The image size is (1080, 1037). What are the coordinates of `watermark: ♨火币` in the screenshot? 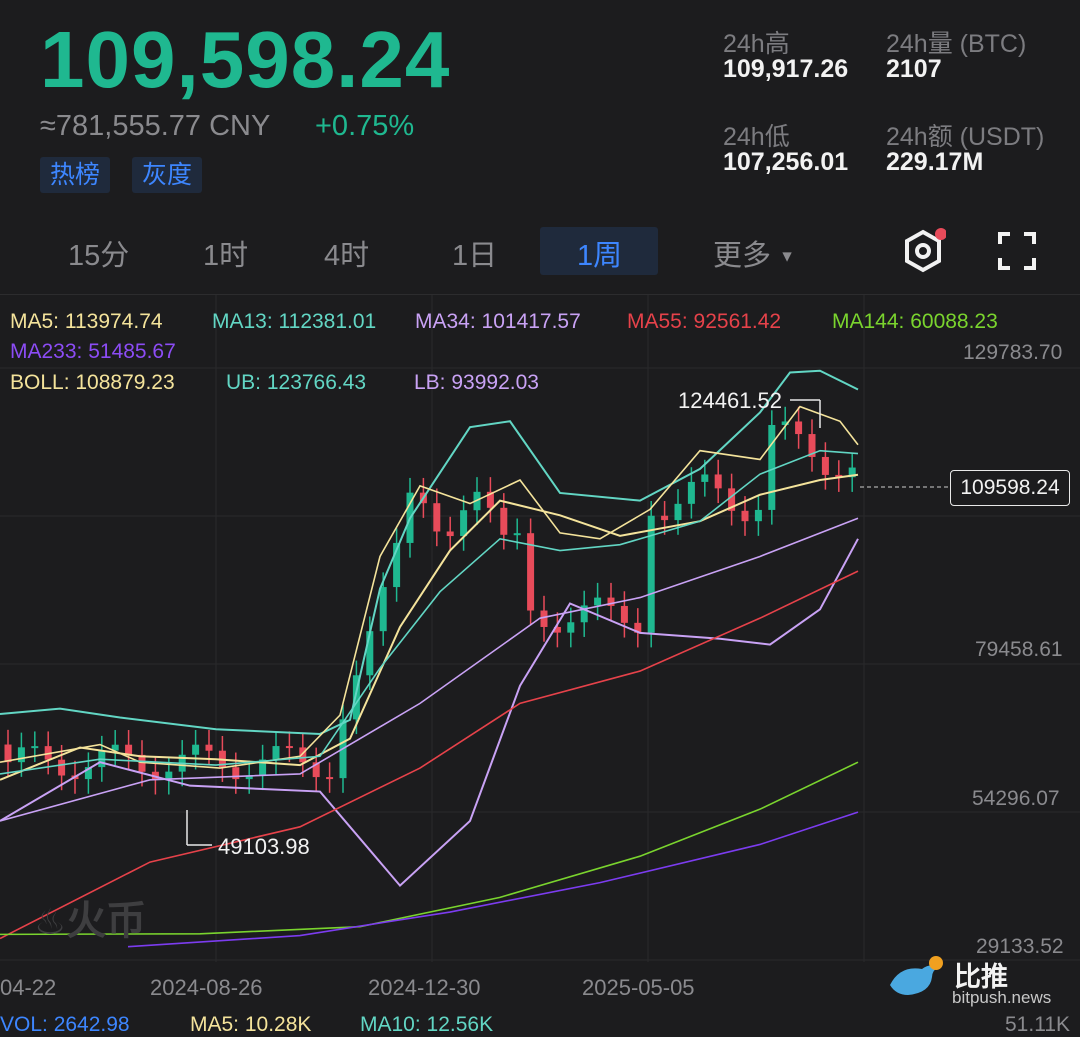 It's located at (90, 917).